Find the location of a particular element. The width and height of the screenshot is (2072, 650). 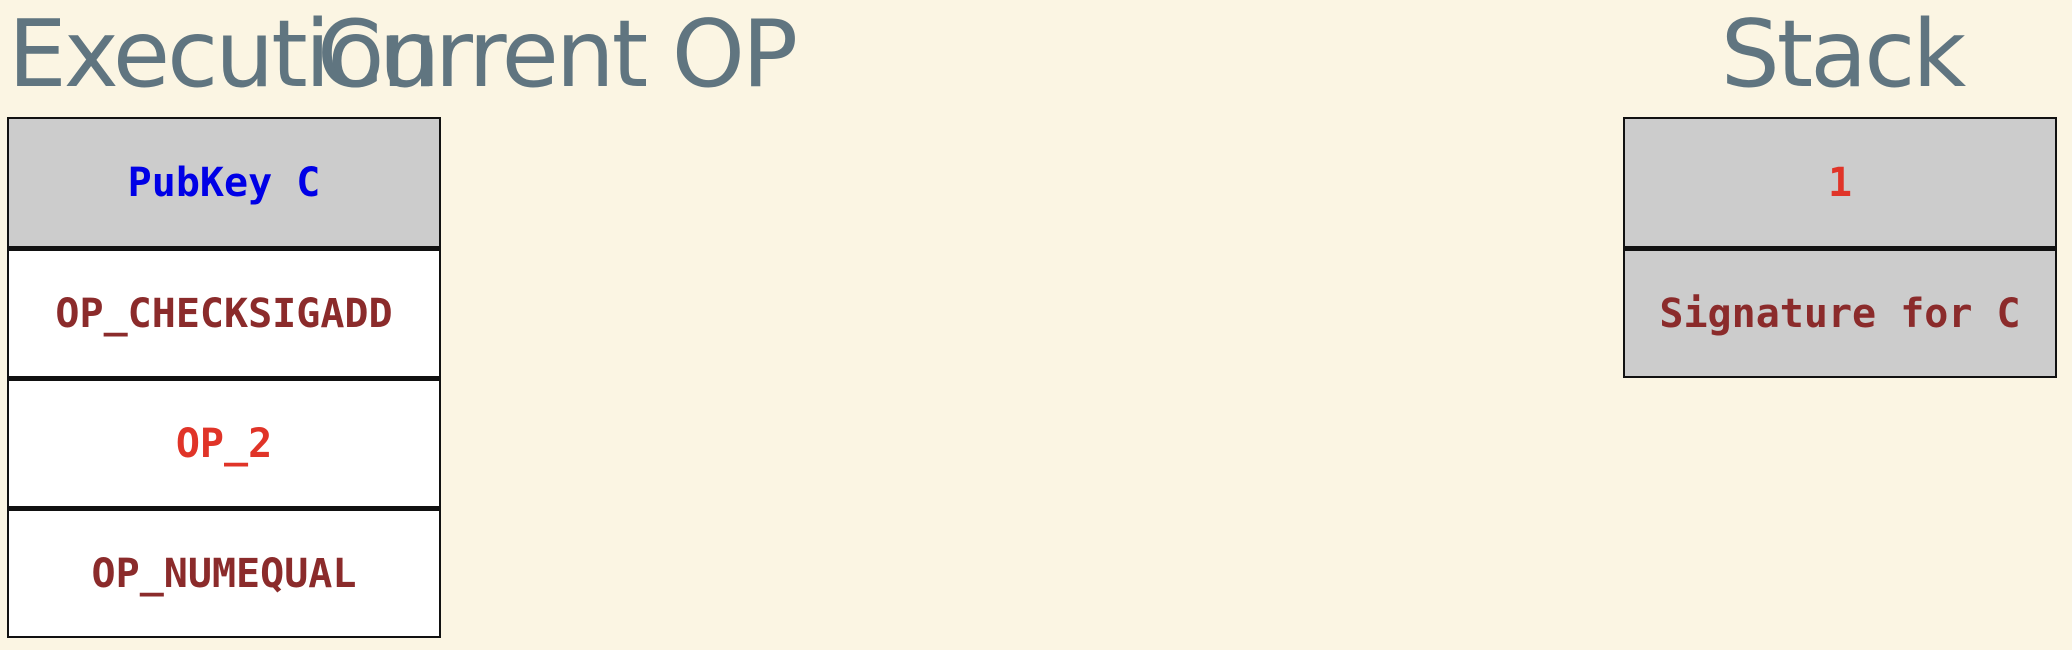

execution-item: PubKey C is located at coordinates (224, 182).